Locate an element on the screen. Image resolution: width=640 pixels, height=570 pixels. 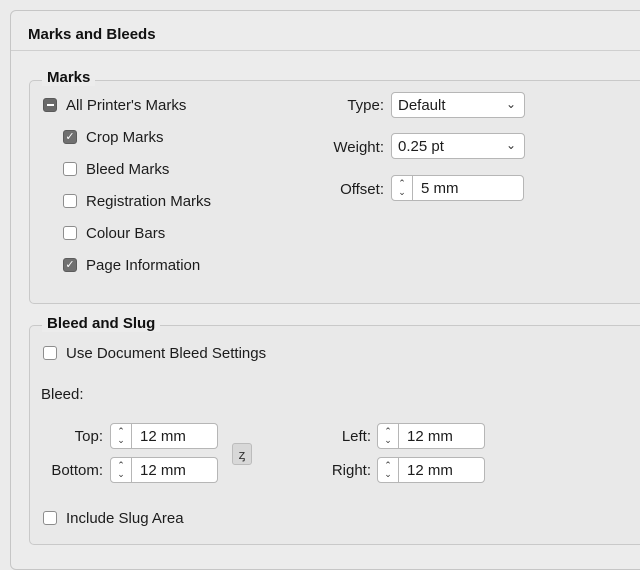
type-select: Default ⌄ is located at coordinates (458, 105).